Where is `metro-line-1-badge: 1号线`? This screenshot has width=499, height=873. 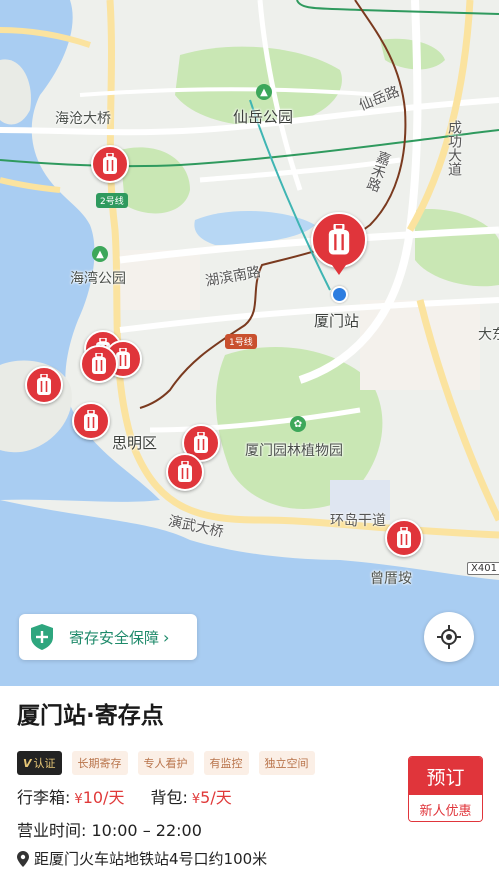 metro-line-1-badge: 1号线 is located at coordinates (241, 341).